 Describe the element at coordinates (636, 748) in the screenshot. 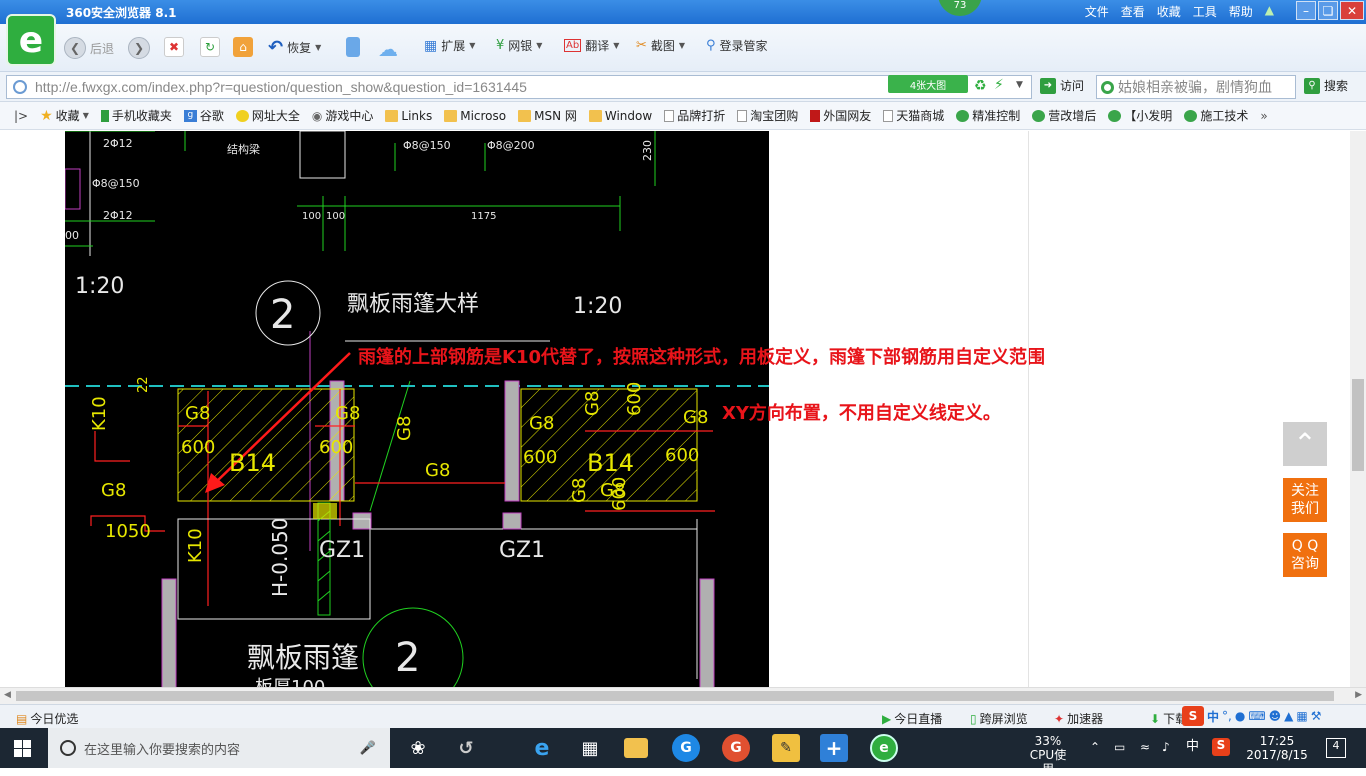

I see `explorer-icon` at that location.